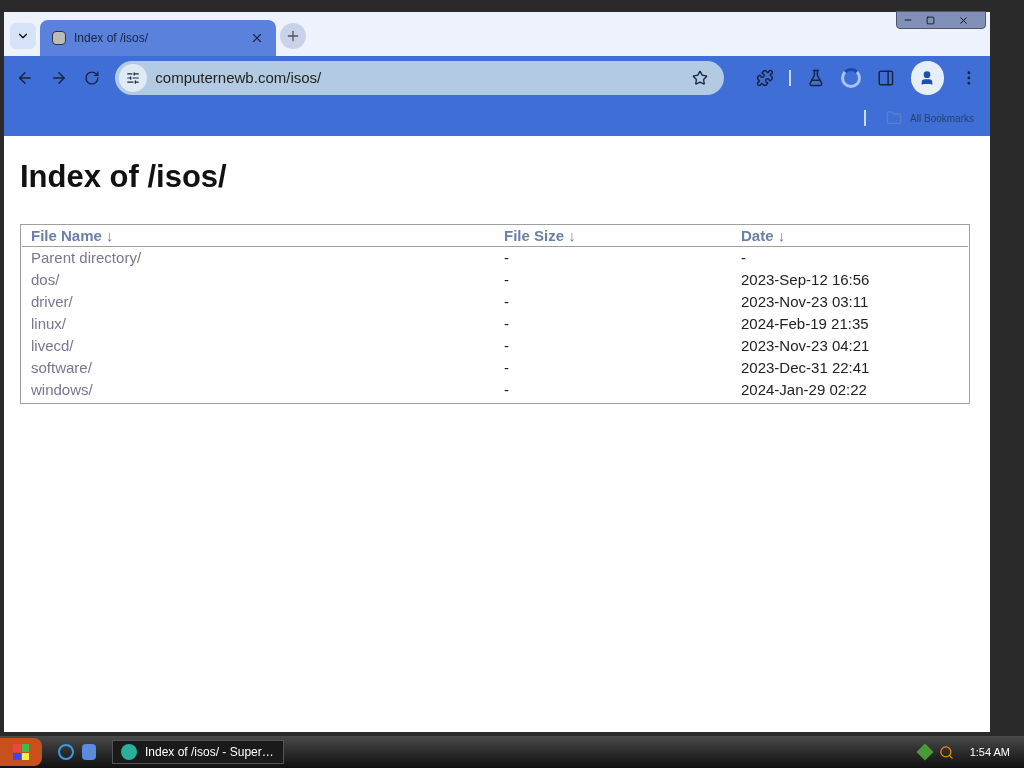  What do you see at coordinates (419, 78) in the screenshot?
I see `address-bar: computernewb.com/isos/` at bounding box center [419, 78].